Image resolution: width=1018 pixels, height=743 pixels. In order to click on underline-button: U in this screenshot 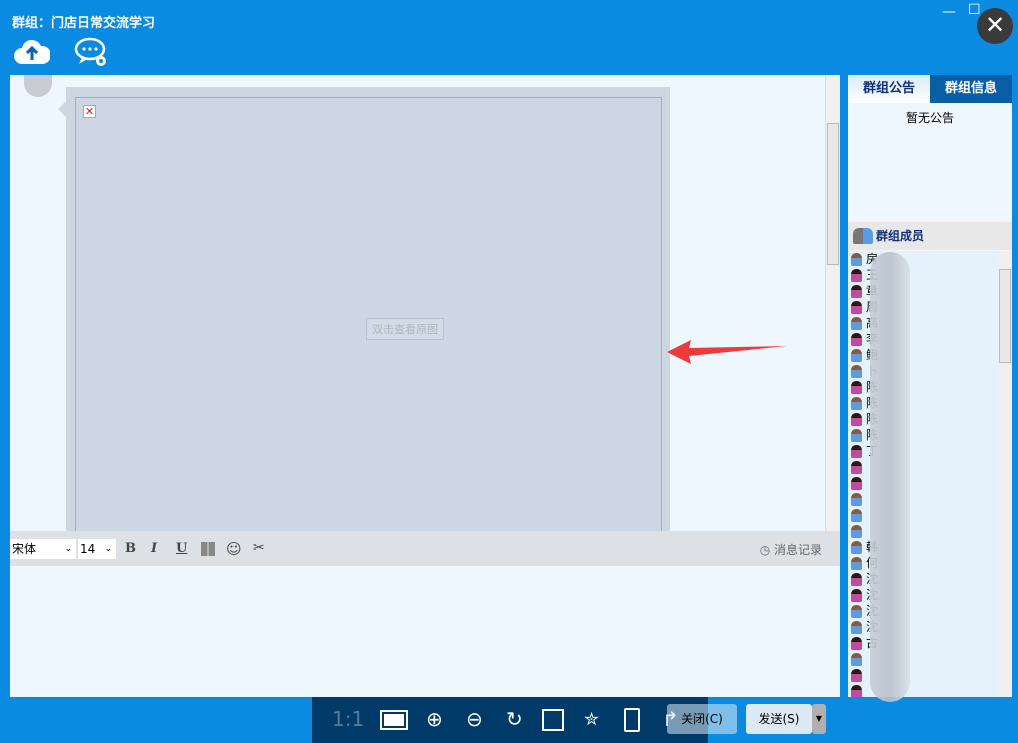, I will do `click(181, 548)`.